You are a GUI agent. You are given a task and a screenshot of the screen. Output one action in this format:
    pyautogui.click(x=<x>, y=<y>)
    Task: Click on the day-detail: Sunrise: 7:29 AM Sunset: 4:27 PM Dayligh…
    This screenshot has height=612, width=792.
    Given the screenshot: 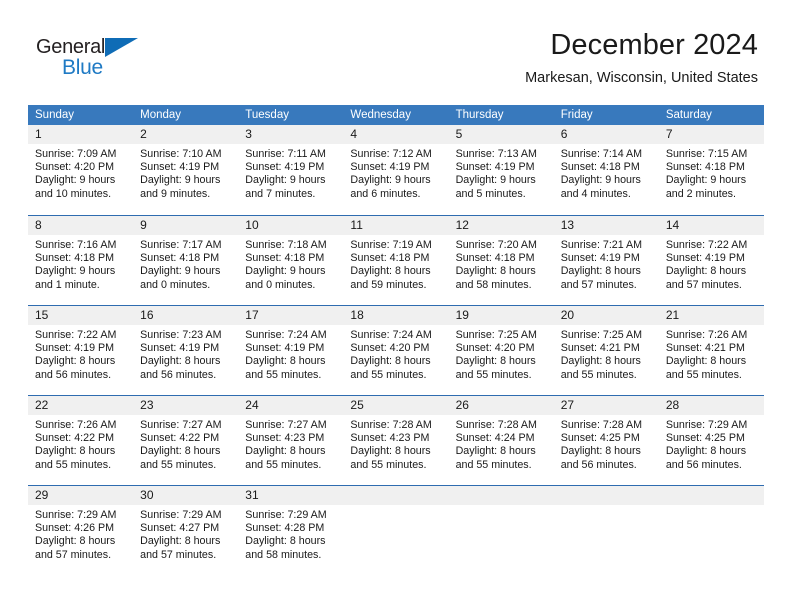 What is the action you would take?
    pyautogui.click(x=185, y=533)
    